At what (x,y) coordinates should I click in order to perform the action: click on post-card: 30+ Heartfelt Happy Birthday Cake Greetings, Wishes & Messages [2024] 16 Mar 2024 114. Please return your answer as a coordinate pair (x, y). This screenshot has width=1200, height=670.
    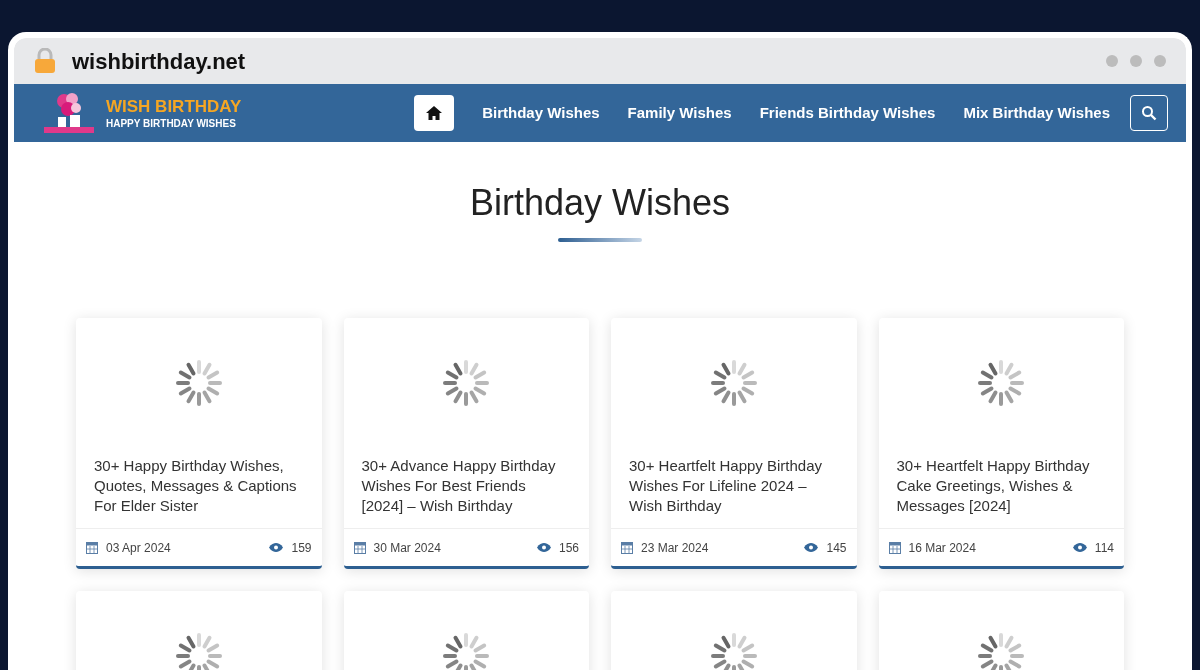
    Looking at the image, I should click on (1001, 443).